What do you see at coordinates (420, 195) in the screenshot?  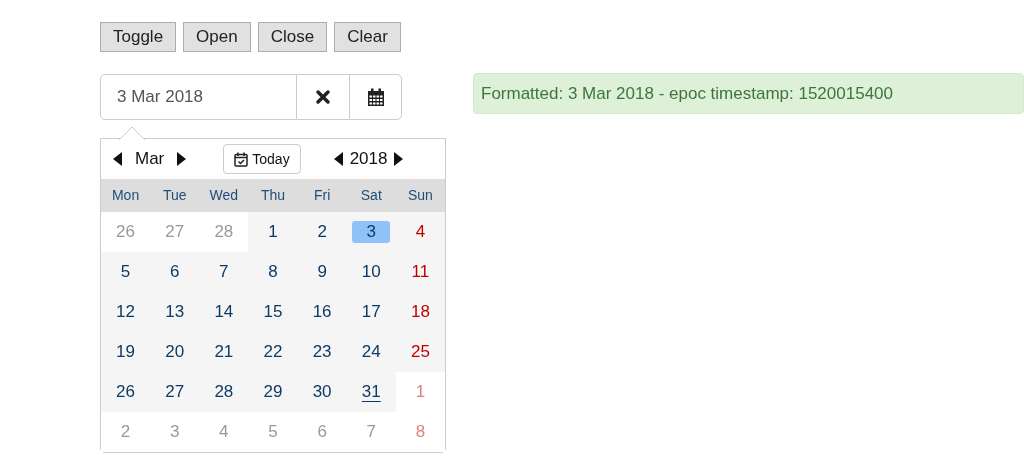 I see `weekday-label: Sun` at bounding box center [420, 195].